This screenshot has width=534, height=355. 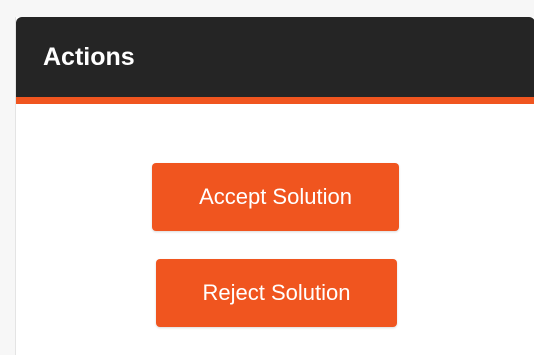 I want to click on reject-solution-button: Reject Solution, so click(x=276, y=293).